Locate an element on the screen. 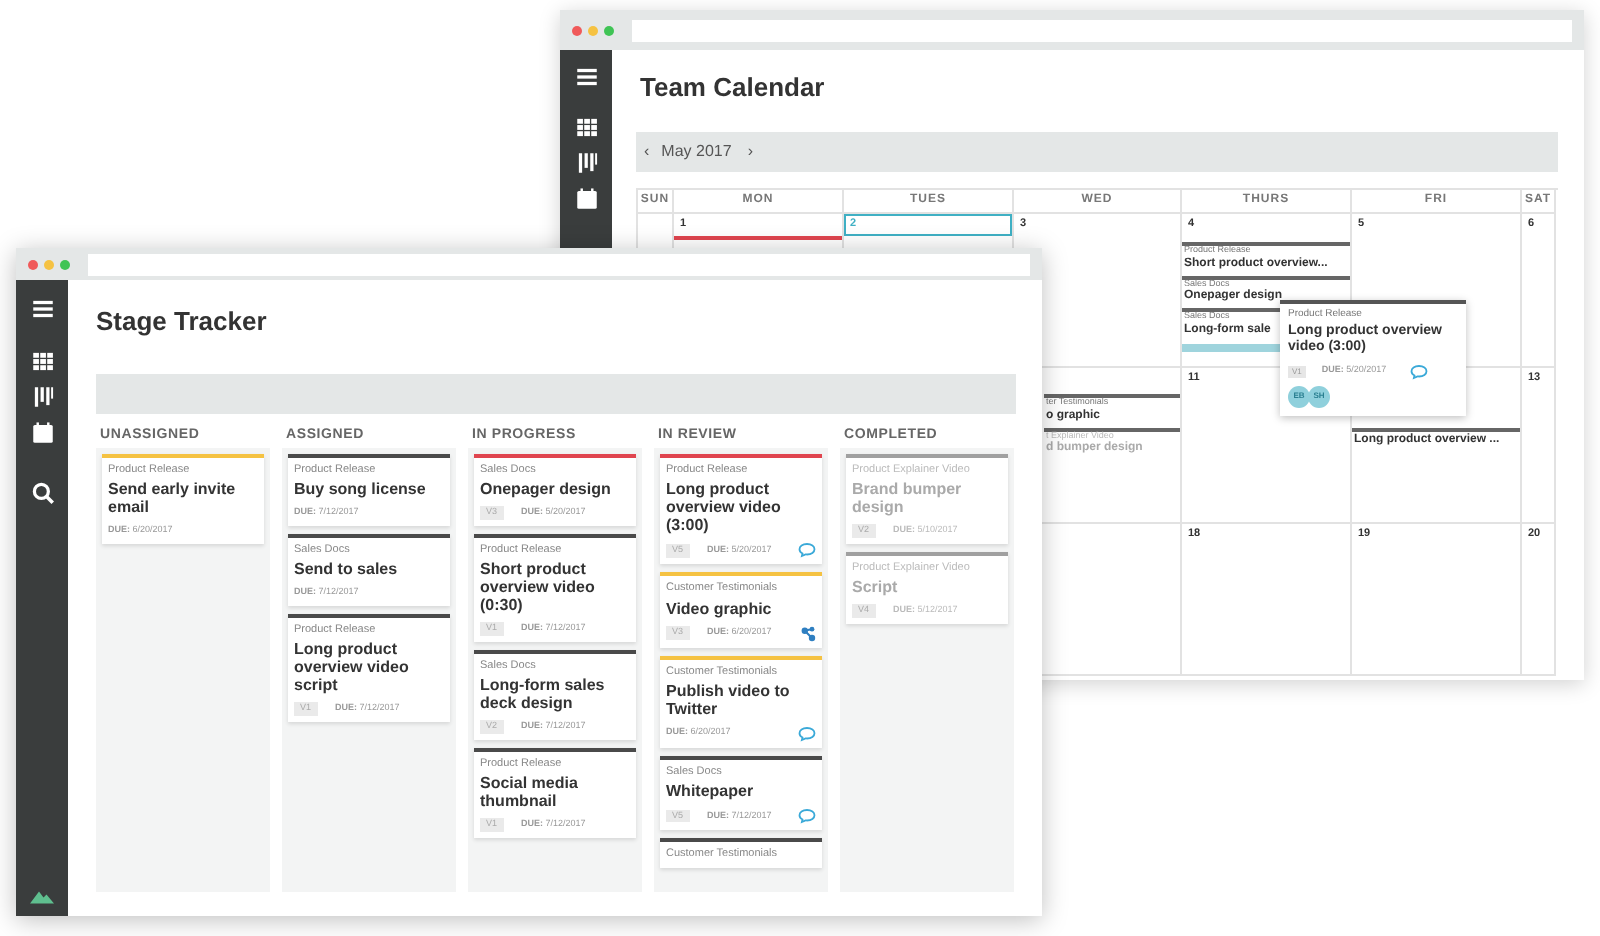  page-title: Team Calendar is located at coordinates (732, 88).